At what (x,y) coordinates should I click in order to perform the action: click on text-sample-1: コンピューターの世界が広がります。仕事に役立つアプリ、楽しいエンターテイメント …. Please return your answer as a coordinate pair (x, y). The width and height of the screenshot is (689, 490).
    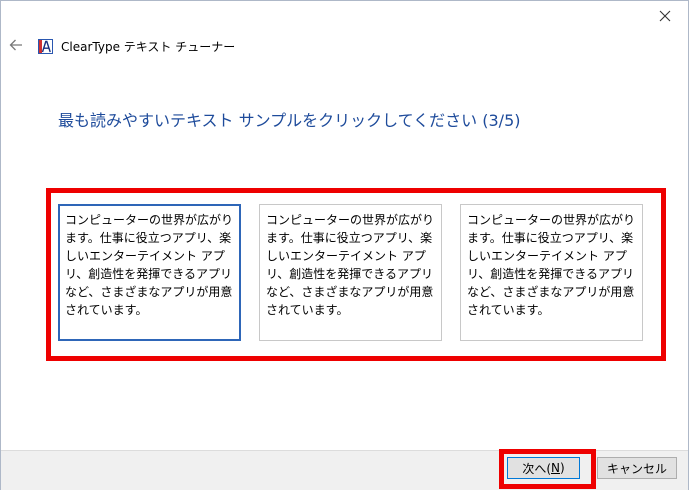
    Looking at the image, I should click on (149, 272).